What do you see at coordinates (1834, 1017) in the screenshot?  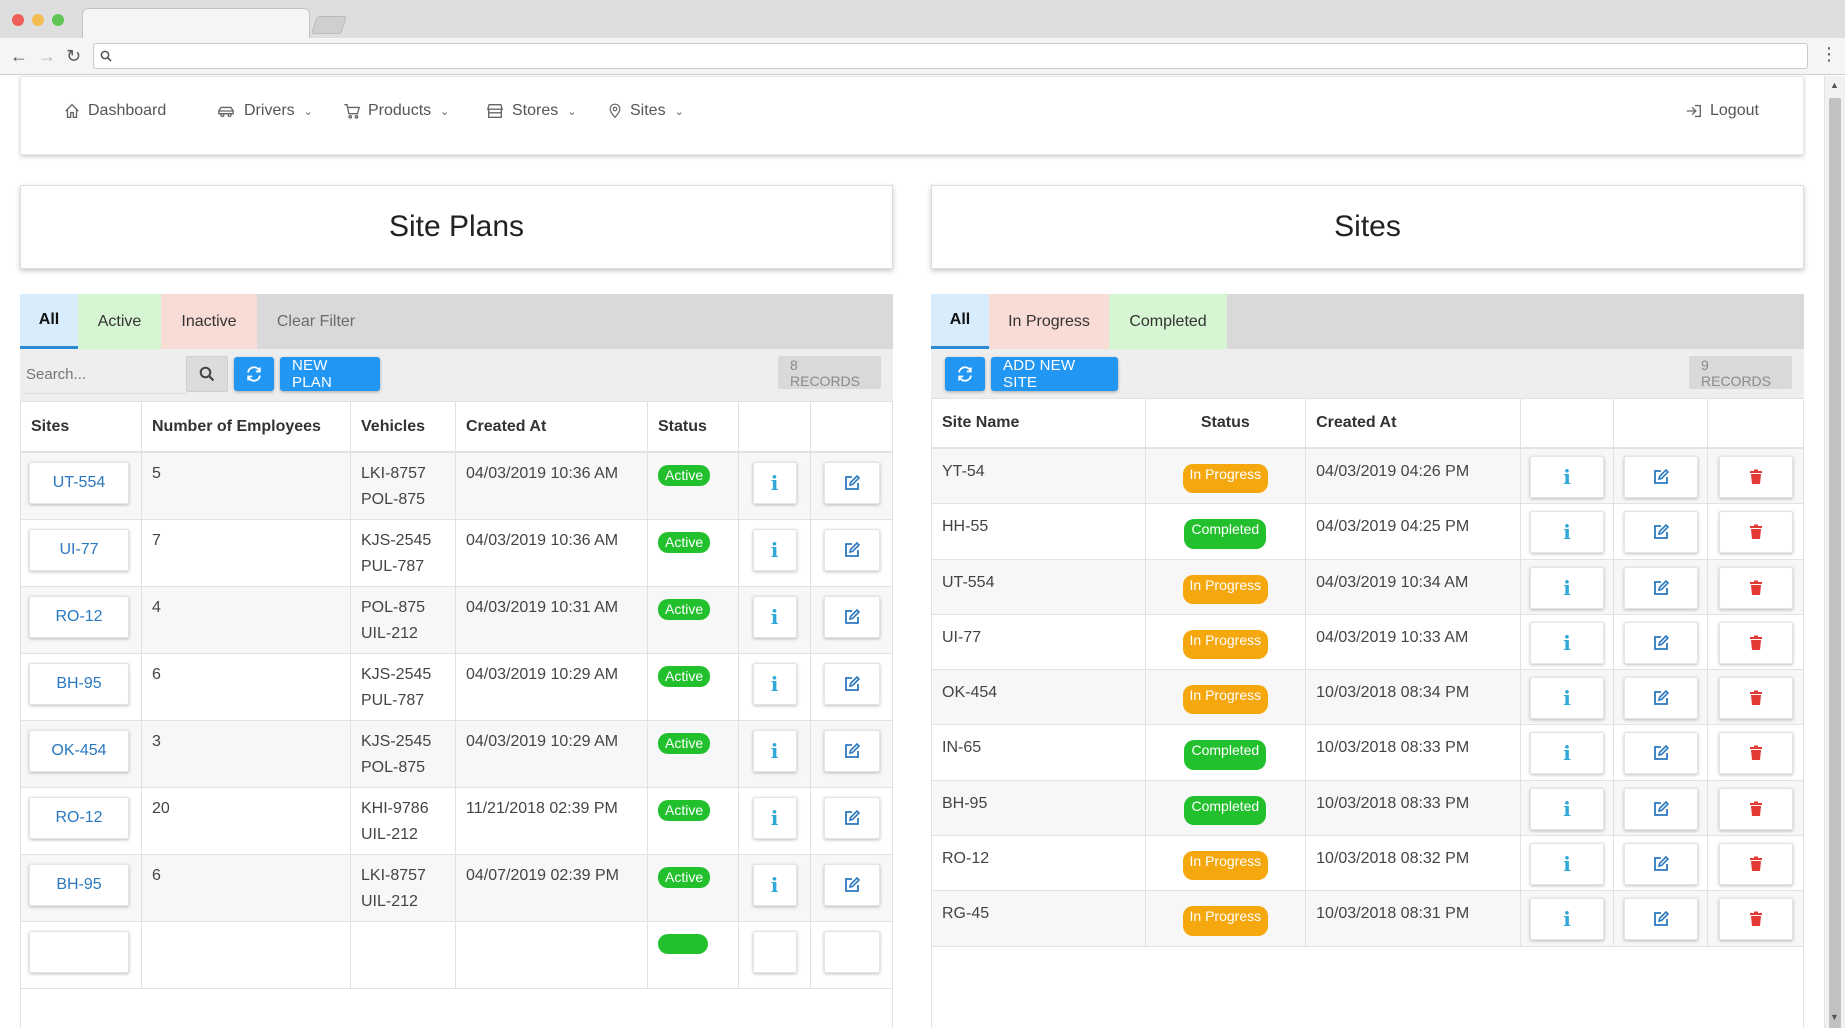 I see `scroll-down-icon: ▼` at bounding box center [1834, 1017].